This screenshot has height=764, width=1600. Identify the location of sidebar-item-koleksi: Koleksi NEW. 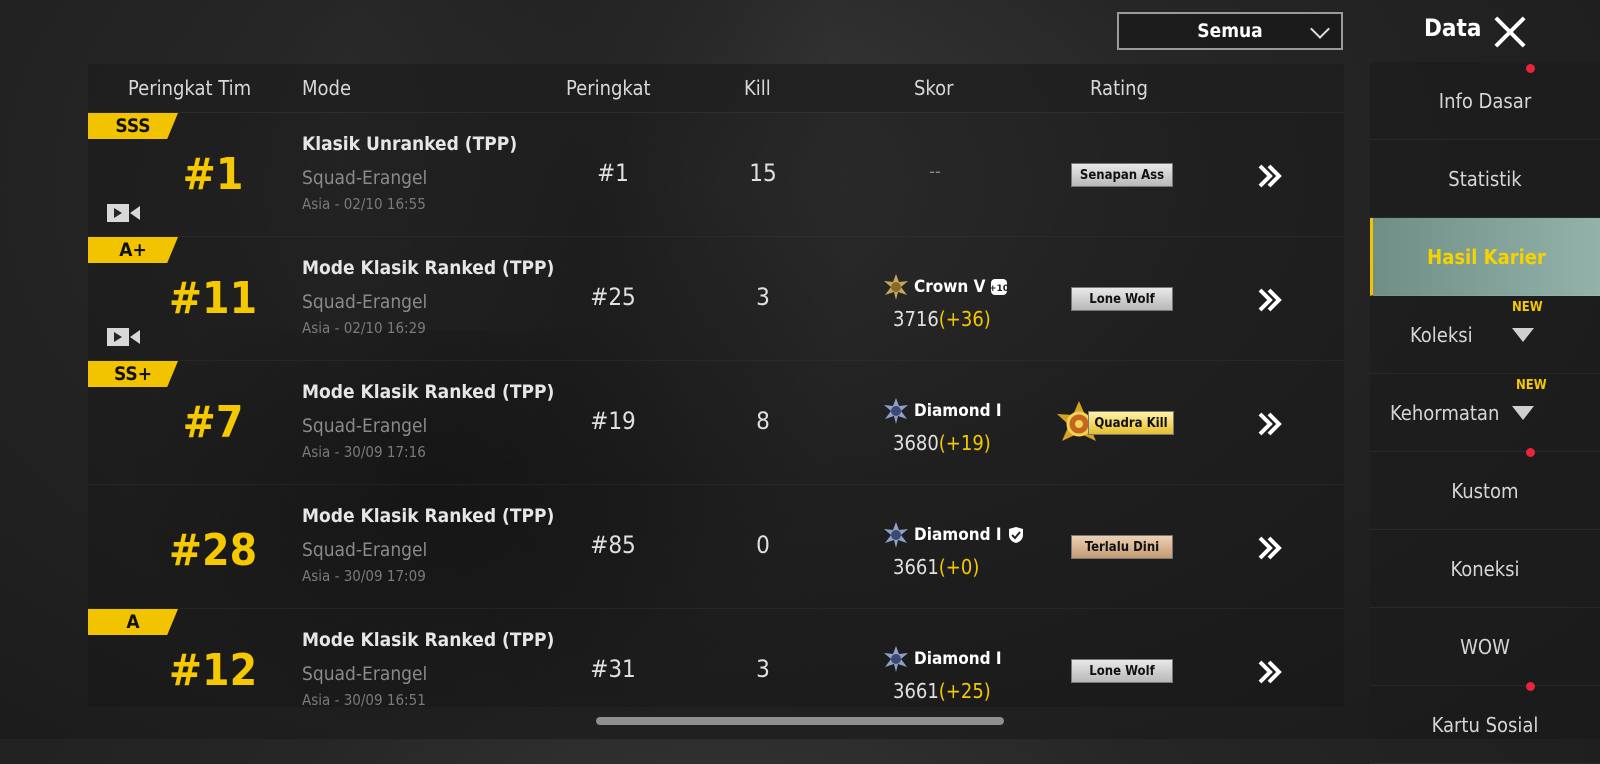
(1485, 335).